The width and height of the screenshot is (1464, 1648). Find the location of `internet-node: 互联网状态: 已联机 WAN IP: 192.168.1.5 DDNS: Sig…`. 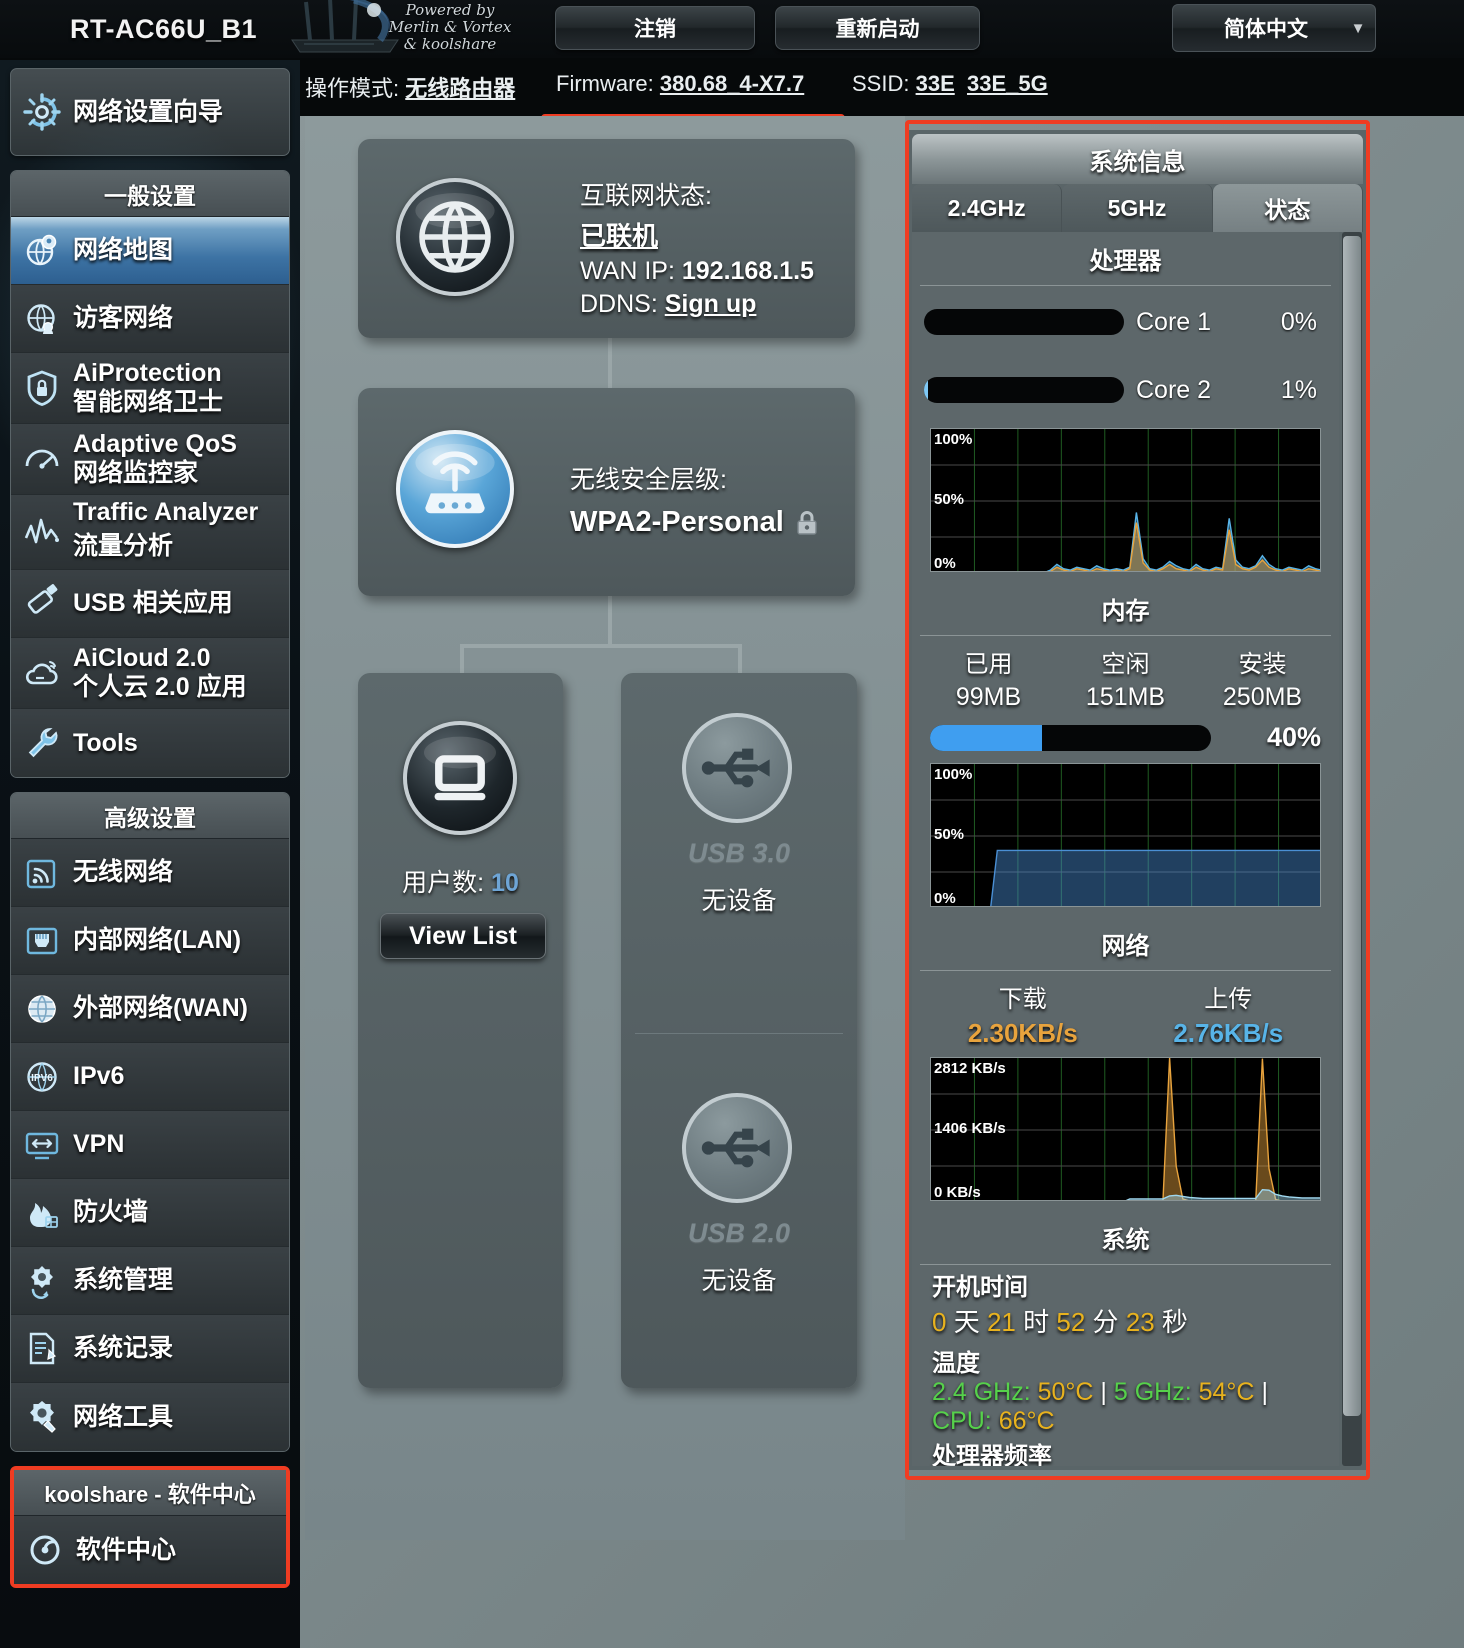

internet-node: 互联网状态: 已联机 WAN IP: 192.168.1.5 DDNS: Sig… is located at coordinates (606, 238).